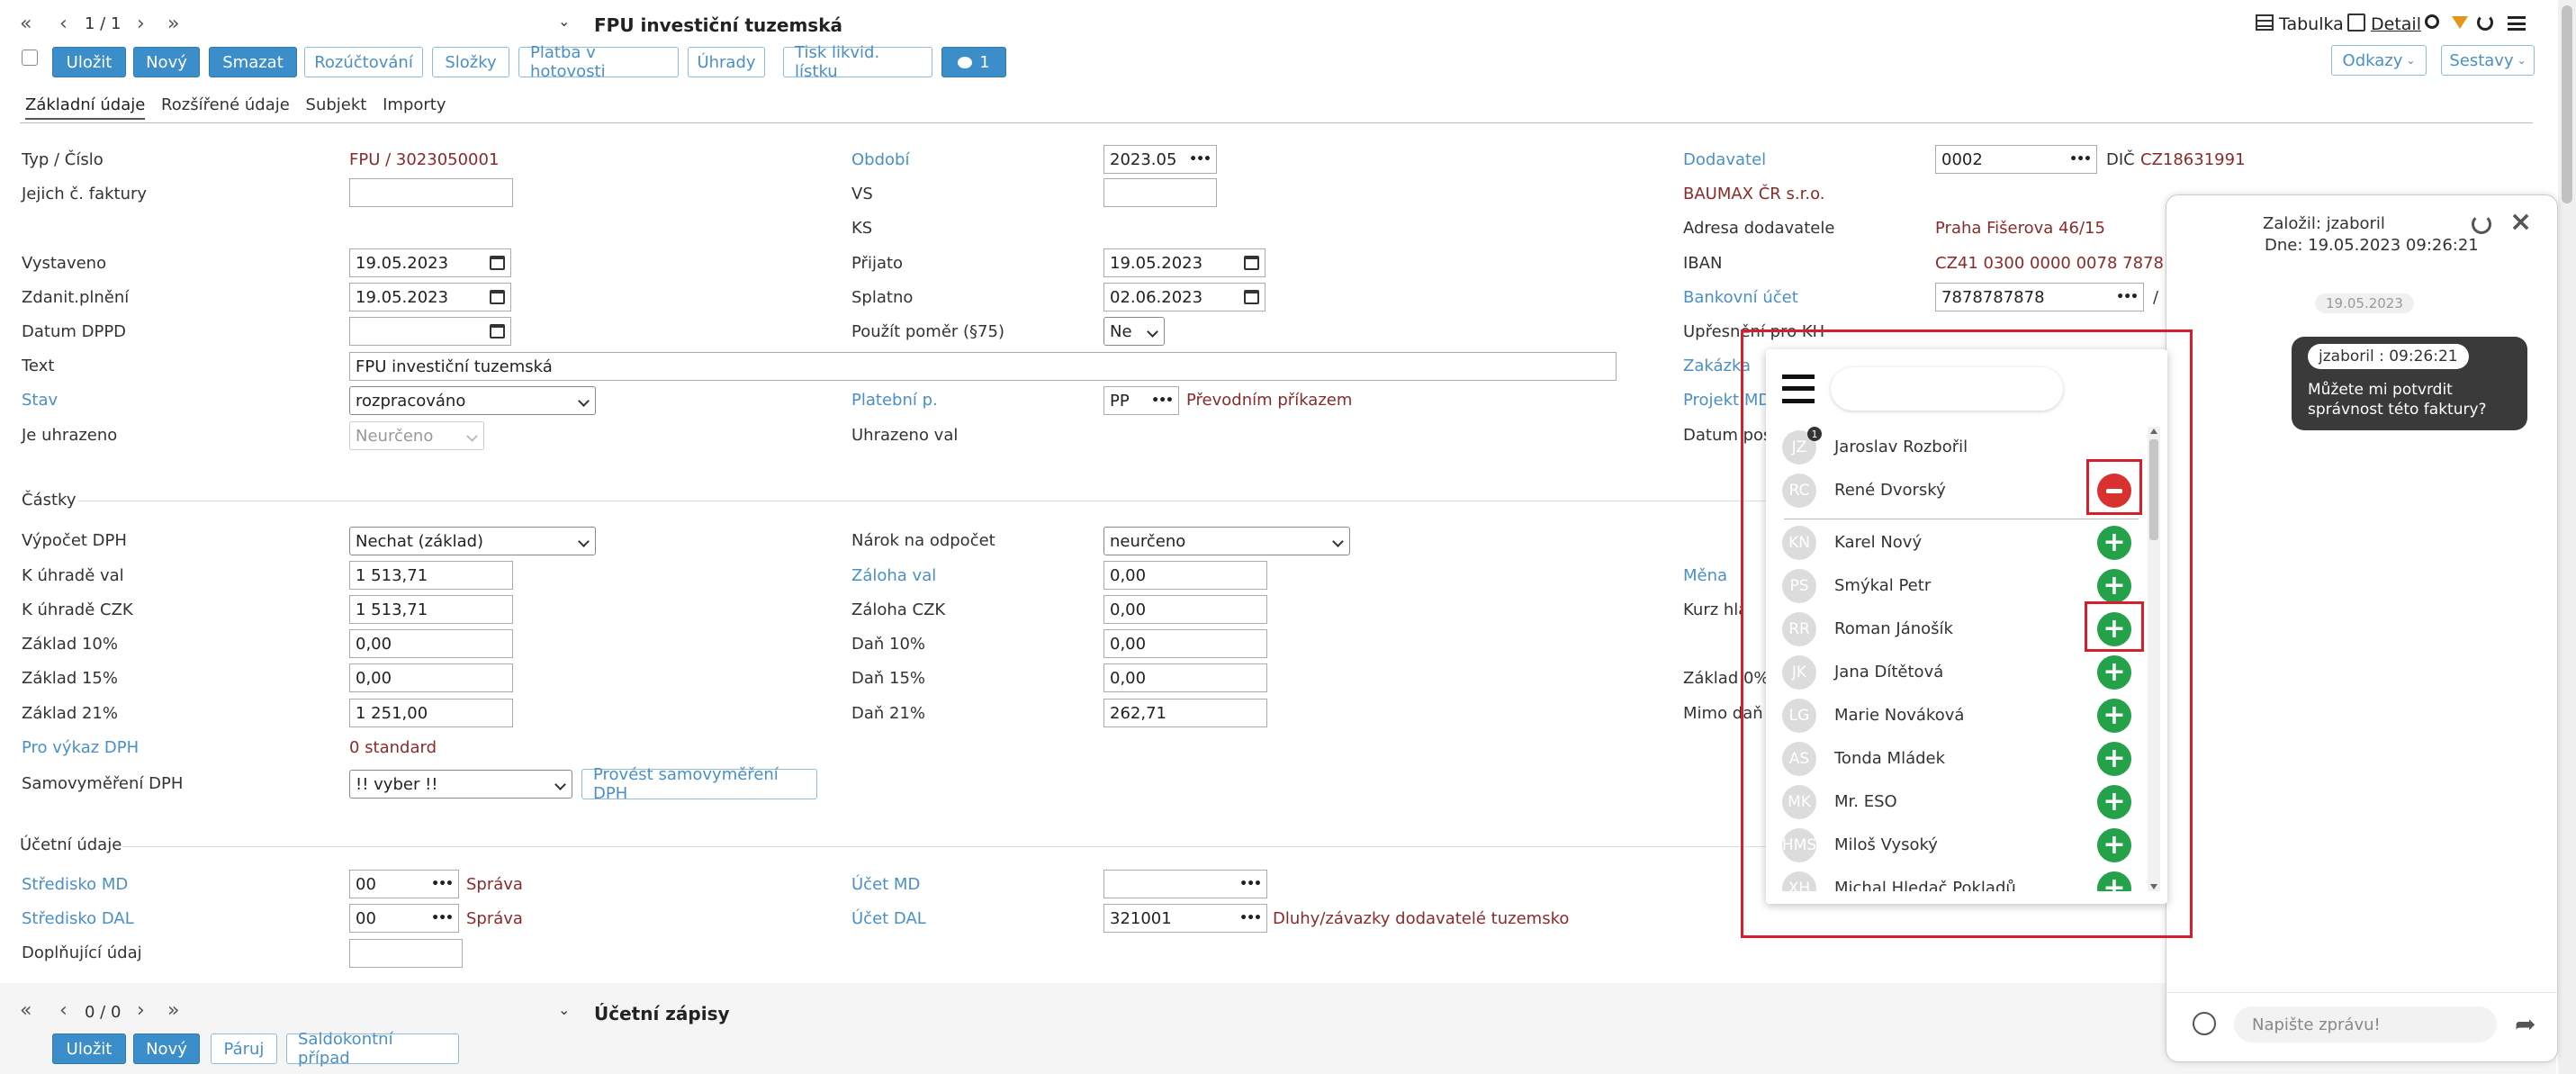 This screenshot has height=1074, width=2576. I want to click on detail-view-label: Detail, so click(2396, 24).